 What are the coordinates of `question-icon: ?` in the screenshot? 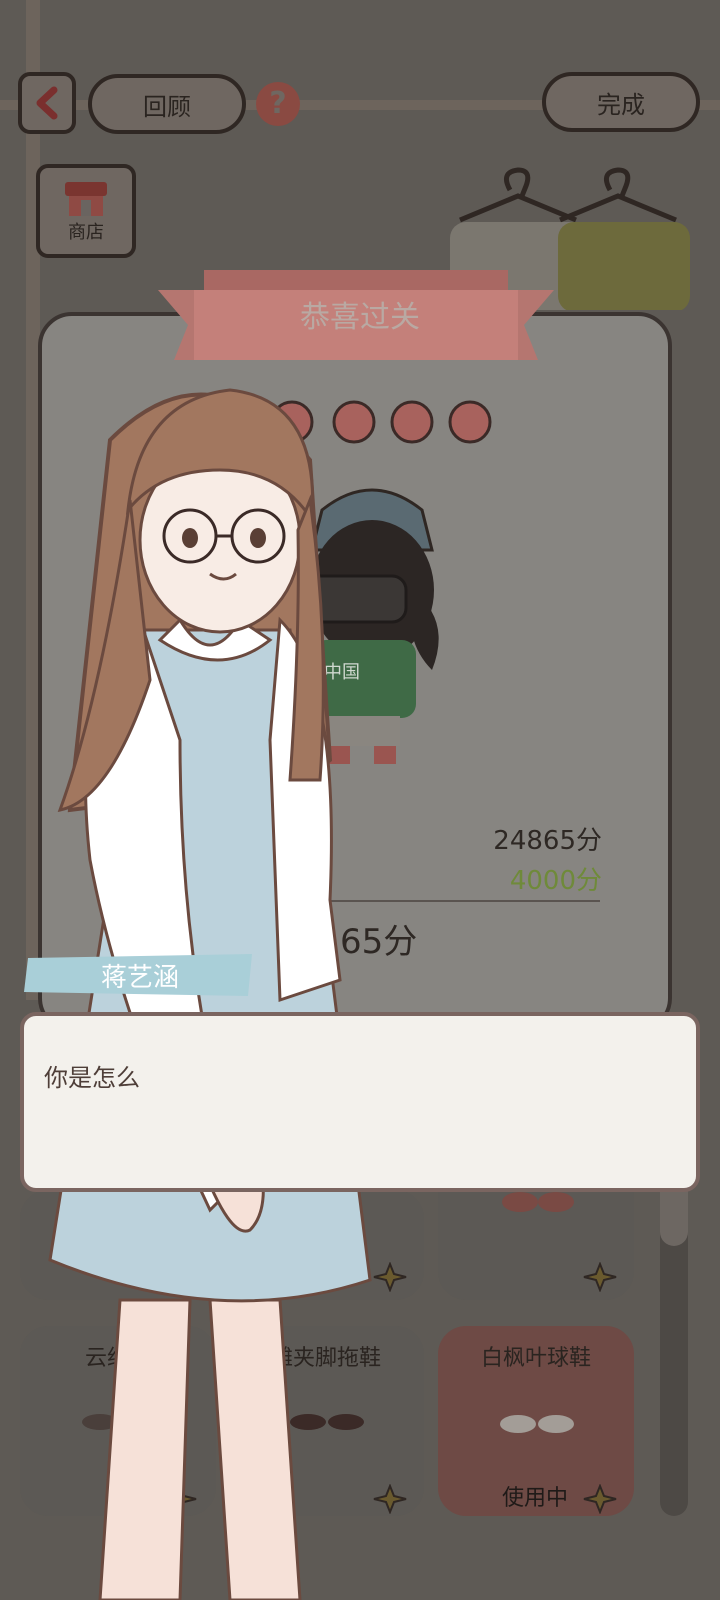 It's located at (278, 104).